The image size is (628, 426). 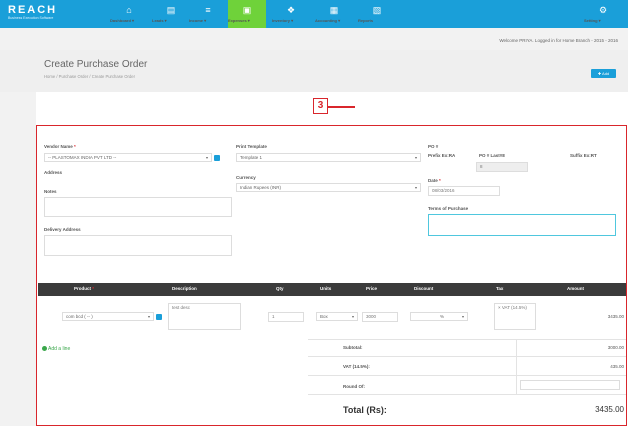 I want to click on chart-icon: ≡, so click(x=208, y=10).